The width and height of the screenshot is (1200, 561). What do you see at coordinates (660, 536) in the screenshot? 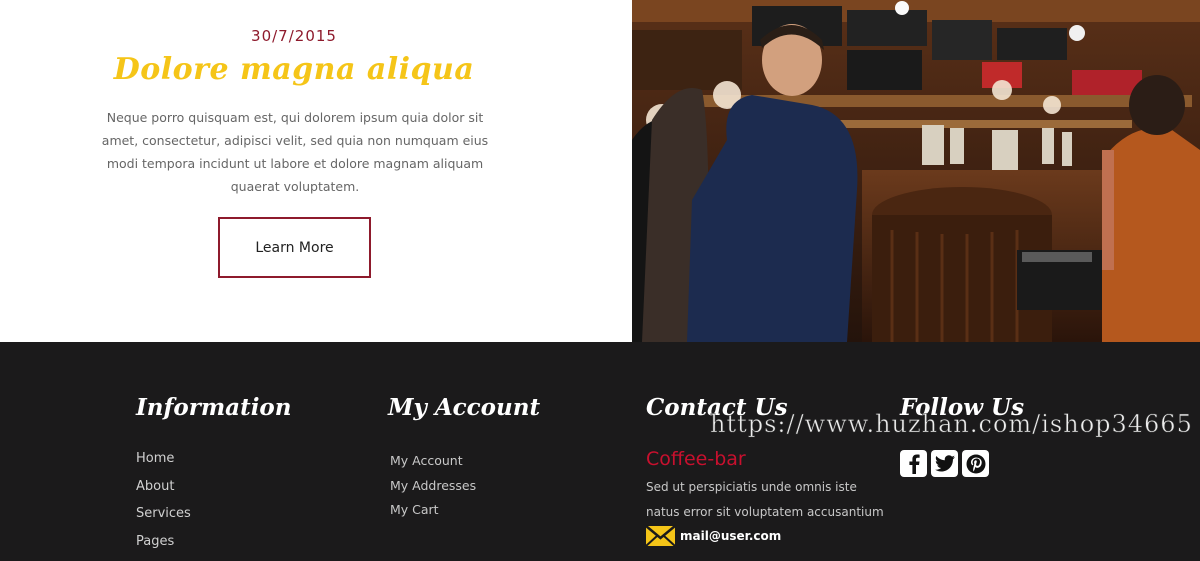
I see `mail-icon` at bounding box center [660, 536].